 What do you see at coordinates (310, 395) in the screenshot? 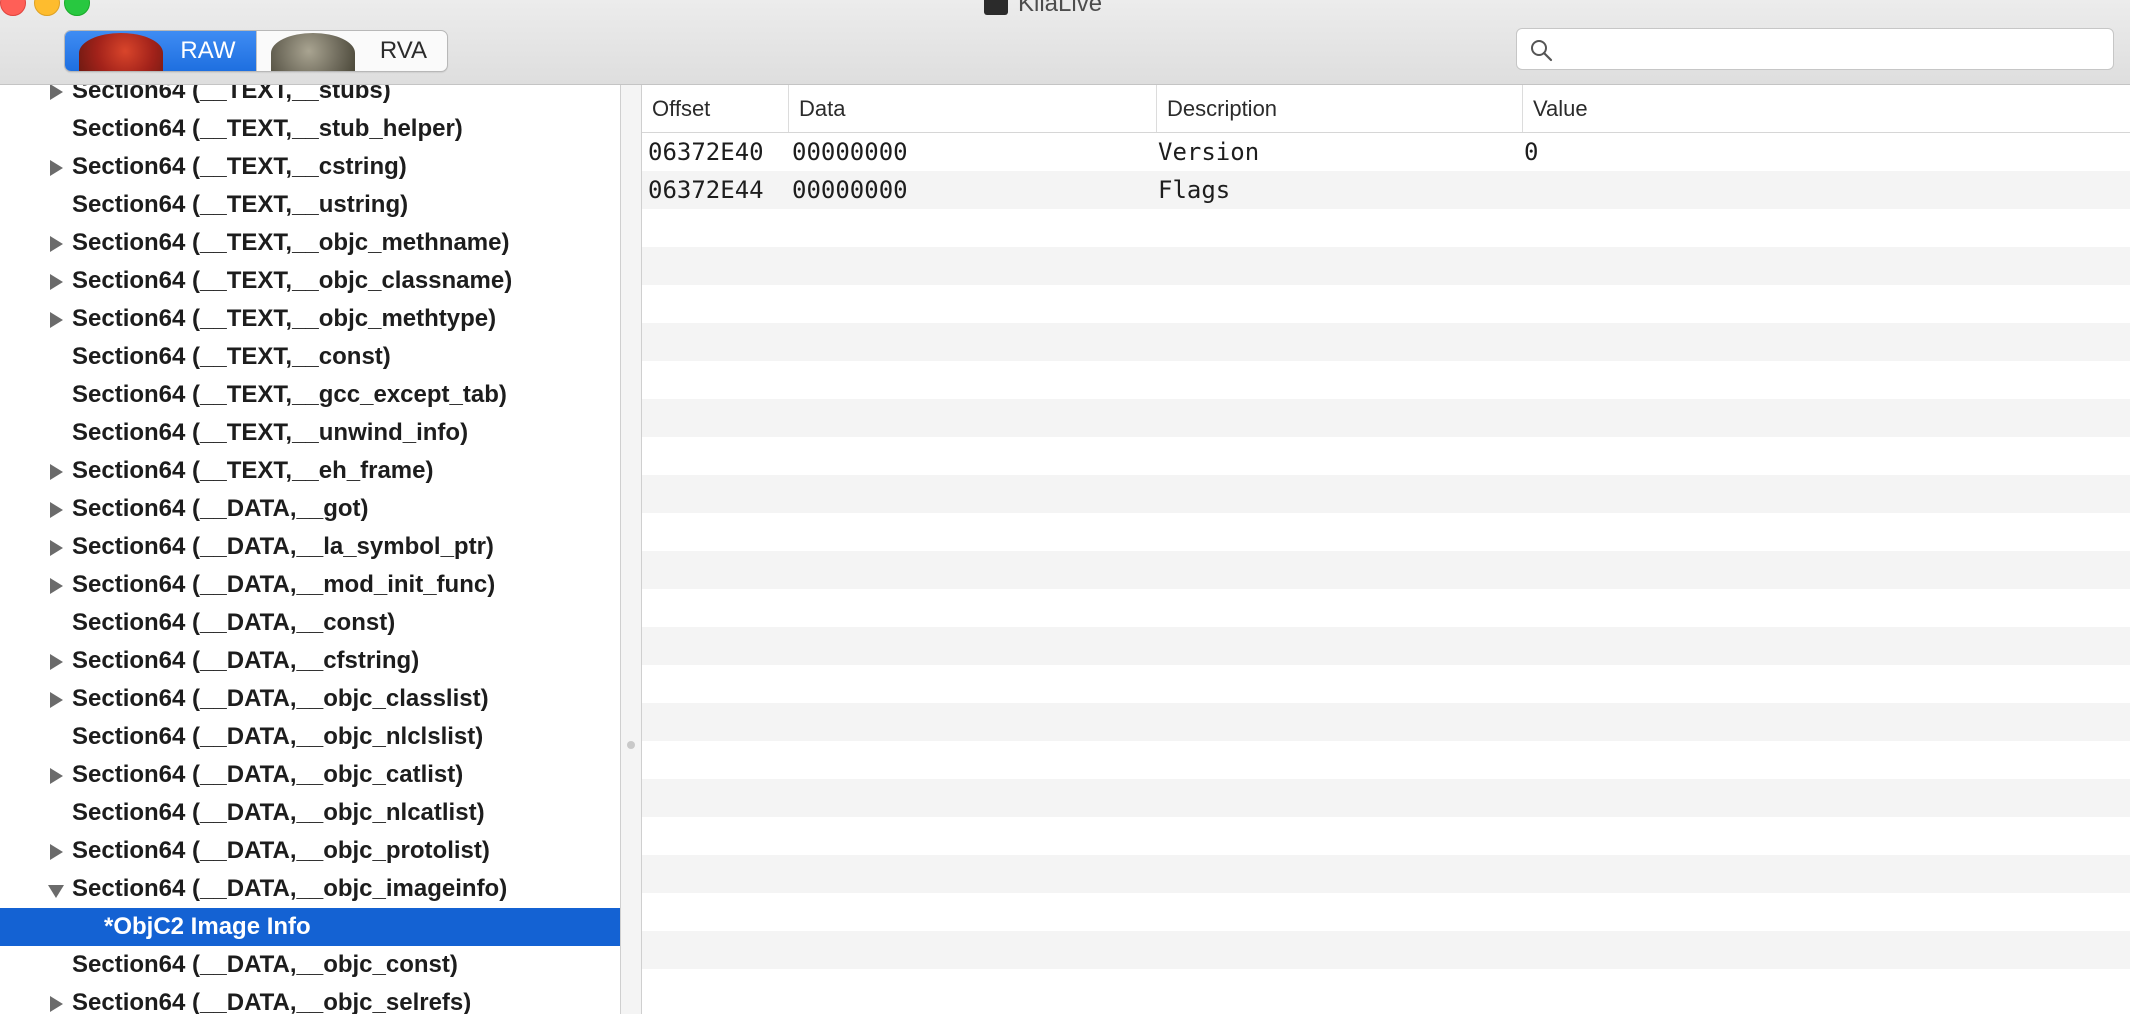
I see `sidebar-tree-item: Section64 (__TEXT,__gcc_except_tab)` at bounding box center [310, 395].